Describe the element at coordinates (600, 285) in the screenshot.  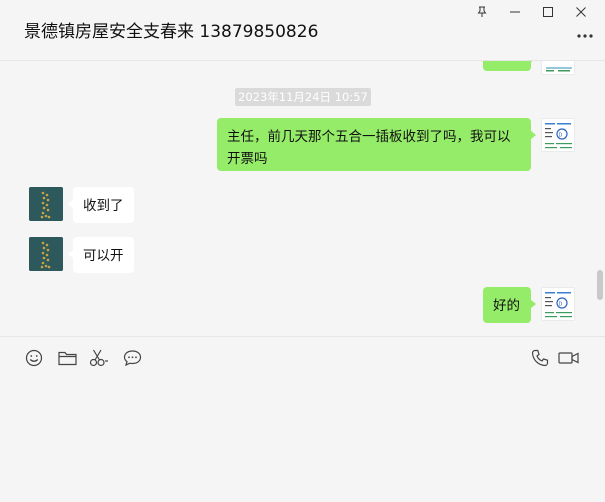
I see `message-scrollbar` at that location.